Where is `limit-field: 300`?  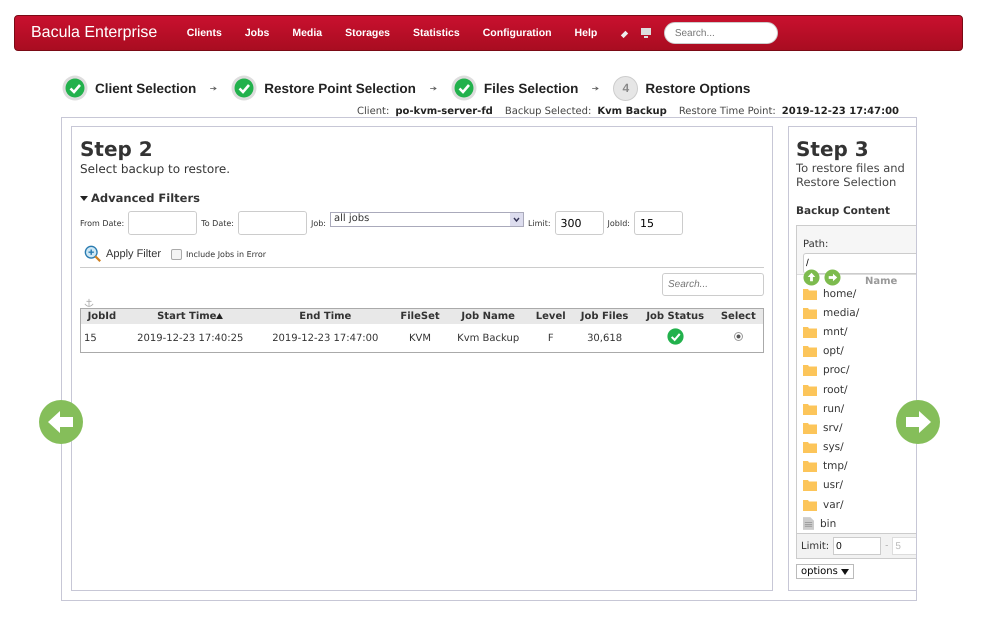 limit-field: 300 is located at coordinates (579, 223).